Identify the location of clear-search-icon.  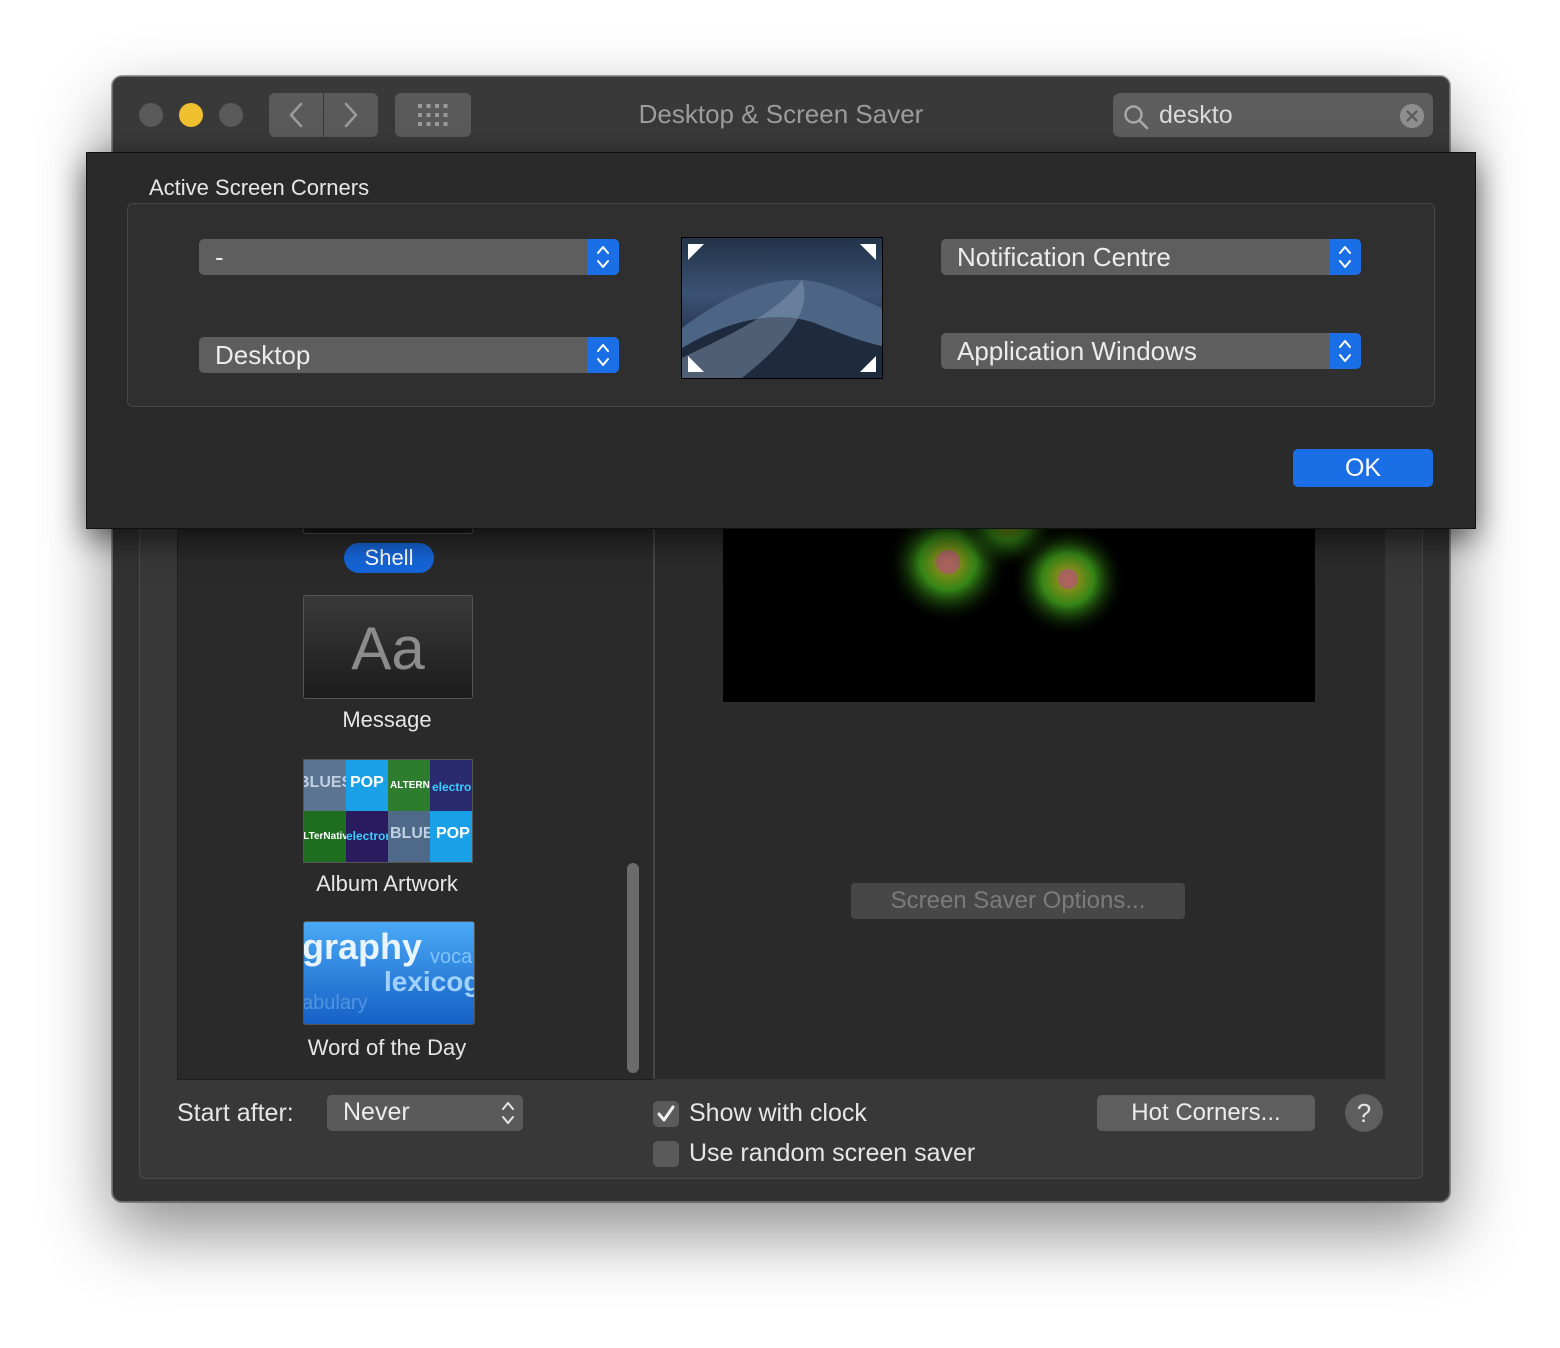
(1412, 116).